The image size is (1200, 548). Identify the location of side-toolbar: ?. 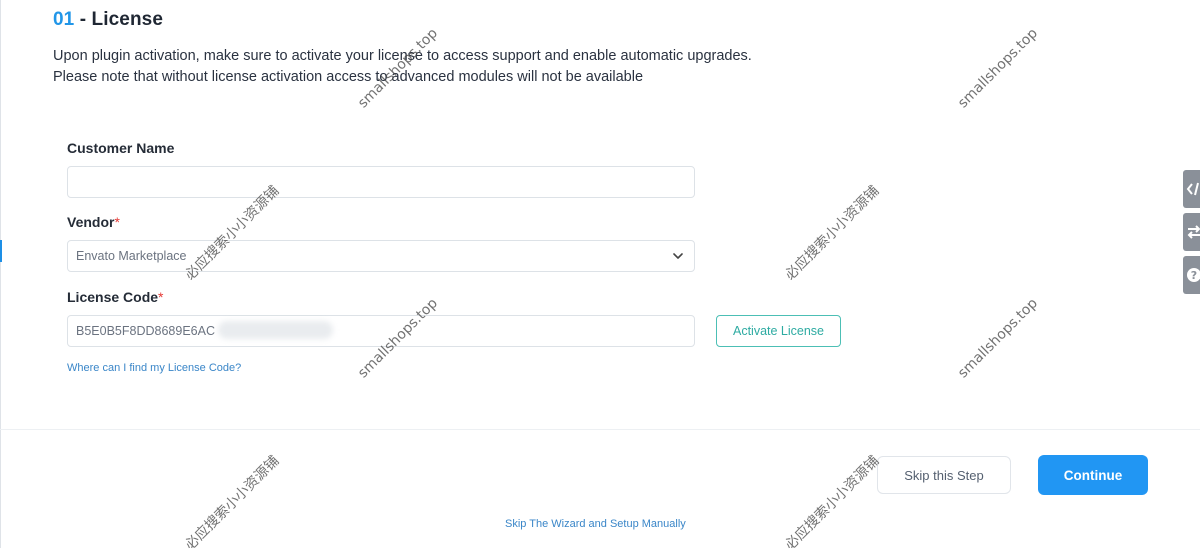
(1191, 234).